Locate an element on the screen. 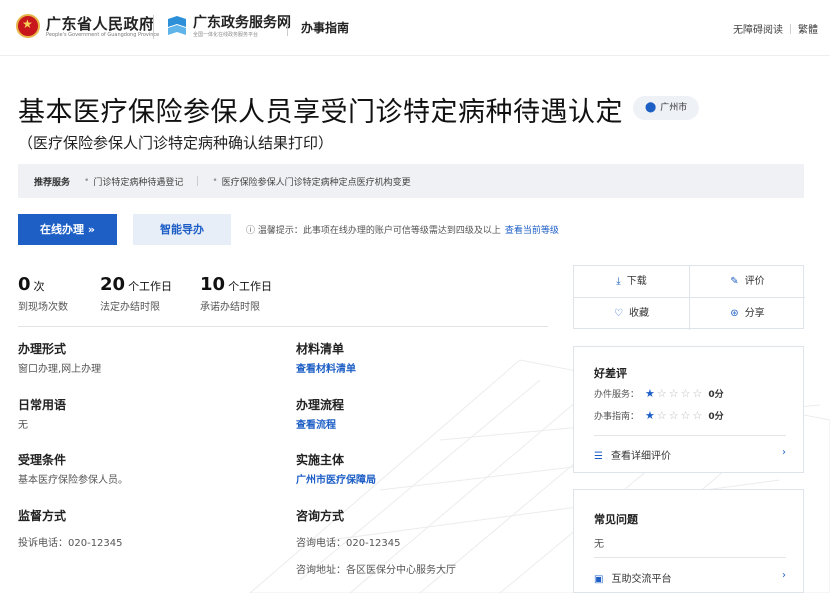 This screenshot has width=830, height=593. gov-name: 广东省人民政府 is located at coordinates (100, 23).